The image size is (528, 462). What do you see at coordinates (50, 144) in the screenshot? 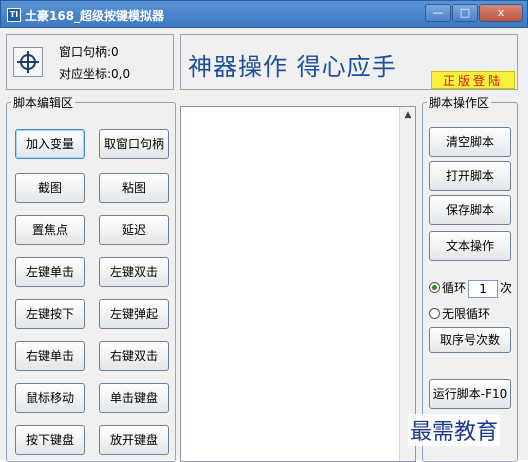
I see `add-variable-button: 加入变量` at bounding box center [50, 144].